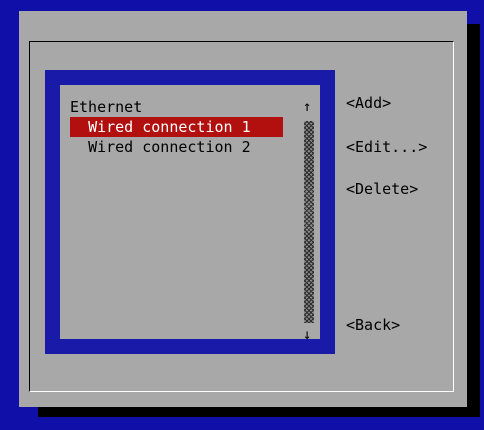  I want to click on add-button: <Add>, so click(368, 103).